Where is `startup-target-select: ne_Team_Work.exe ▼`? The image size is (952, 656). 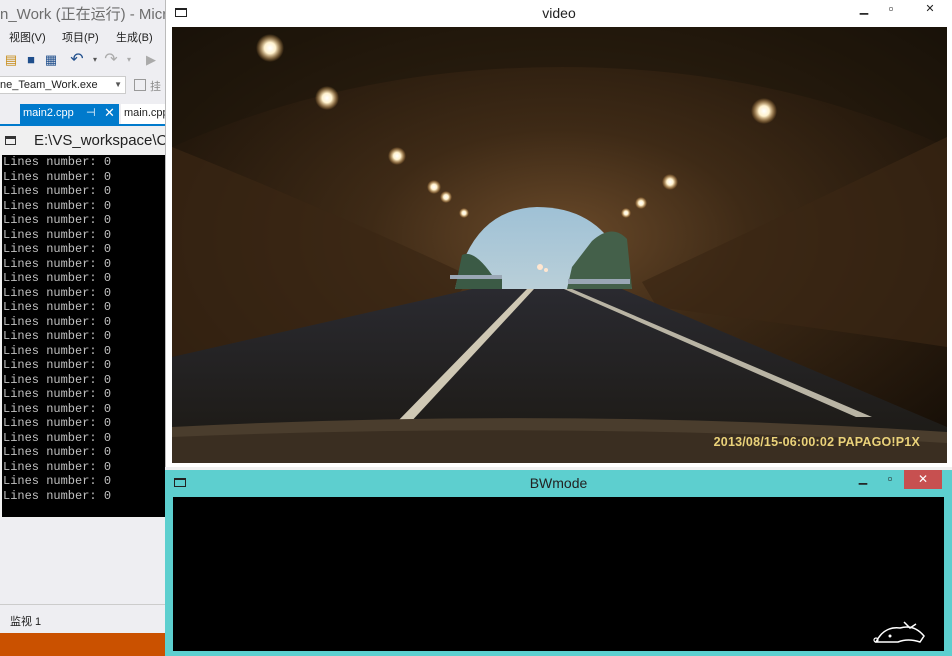
startup-target-select: ne_Team_Work.exe ▼ is located at coordinates (63, 85).